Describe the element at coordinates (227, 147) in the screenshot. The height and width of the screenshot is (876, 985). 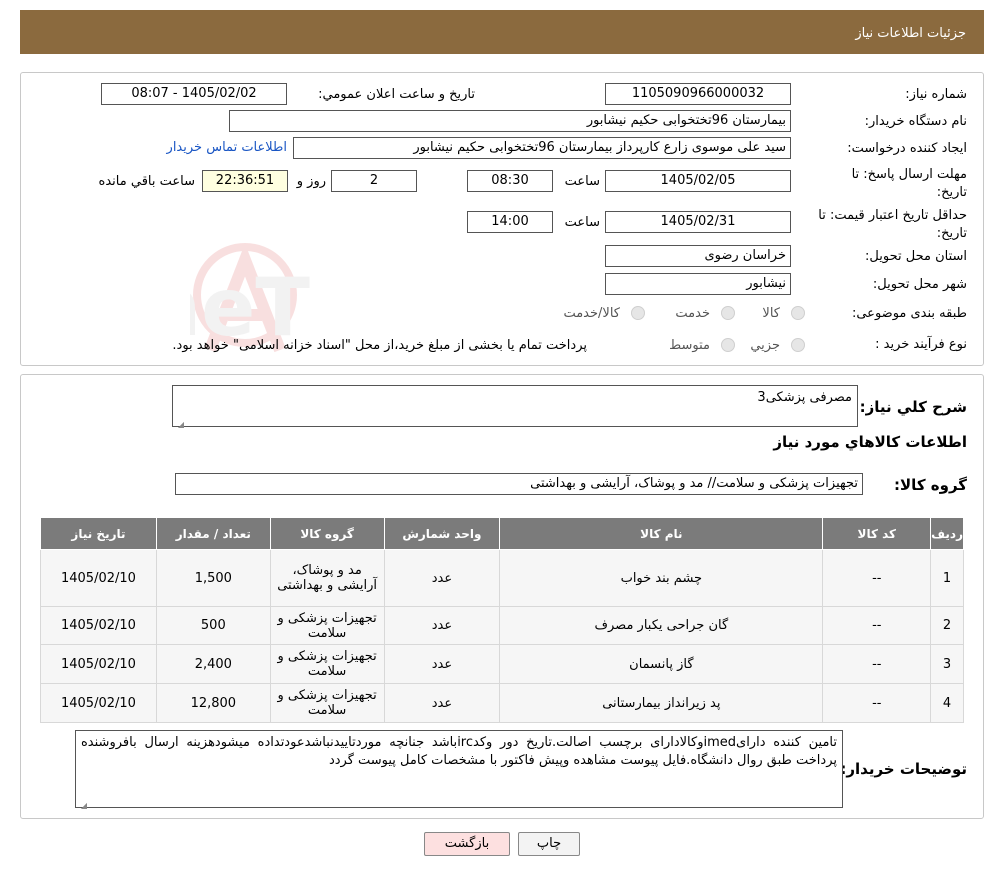
I see `buyer-contact-link: اطلاعات تماس خریدار` at that location.